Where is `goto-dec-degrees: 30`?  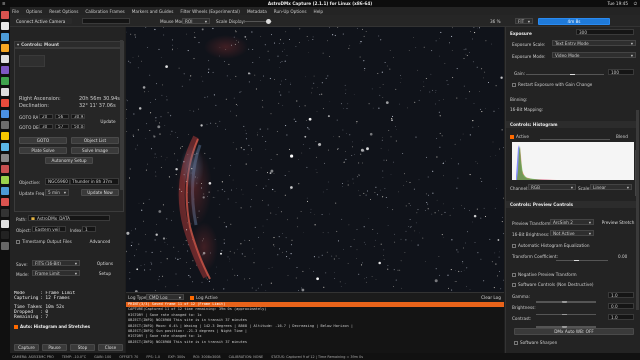
goto-dec-degrees: 30 is located at coordinates (46, 126).